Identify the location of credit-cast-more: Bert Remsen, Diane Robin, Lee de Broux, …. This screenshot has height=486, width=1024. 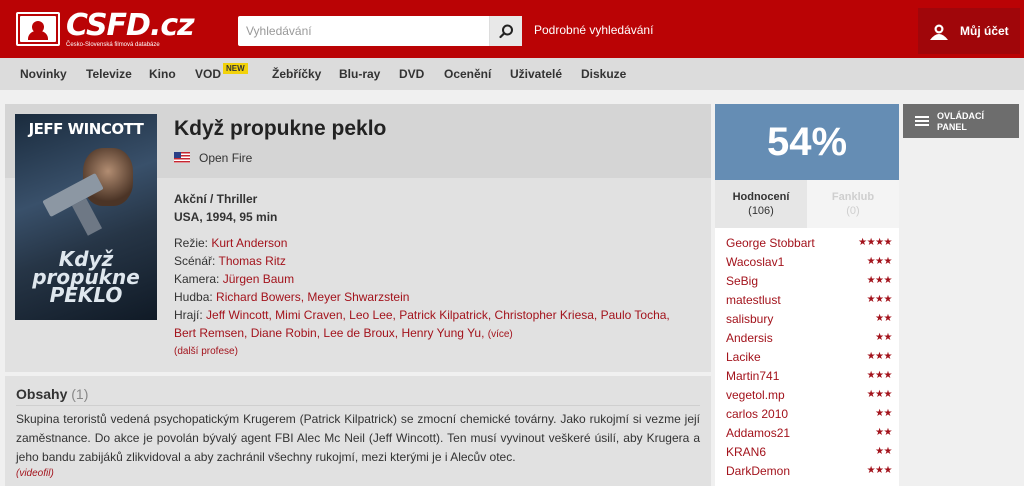
(343, 334).